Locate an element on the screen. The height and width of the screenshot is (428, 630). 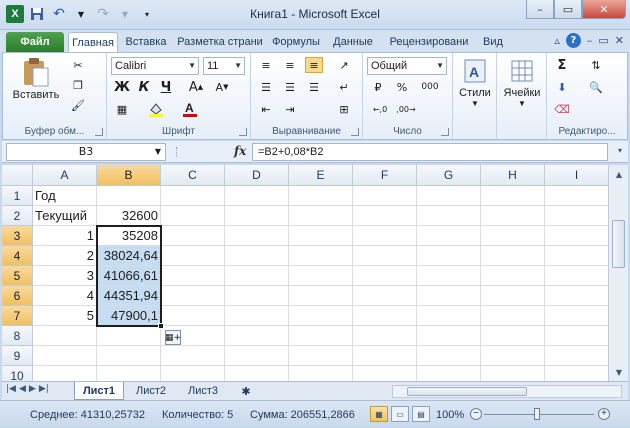
row-header-9: 9 is located at coordinates (17, 356).